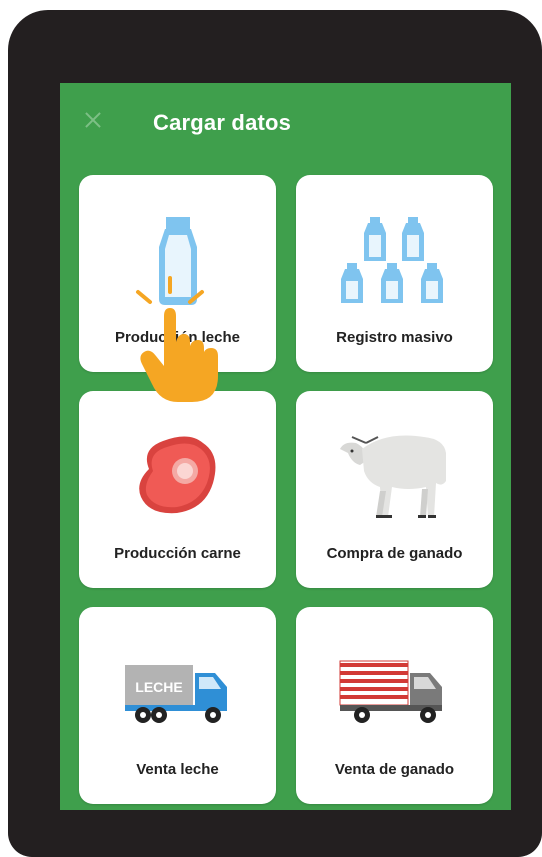 Image resolution: width=542 pixels, height=857 pixels. I want to click on cattle-truck-icon, so click(390, 691).